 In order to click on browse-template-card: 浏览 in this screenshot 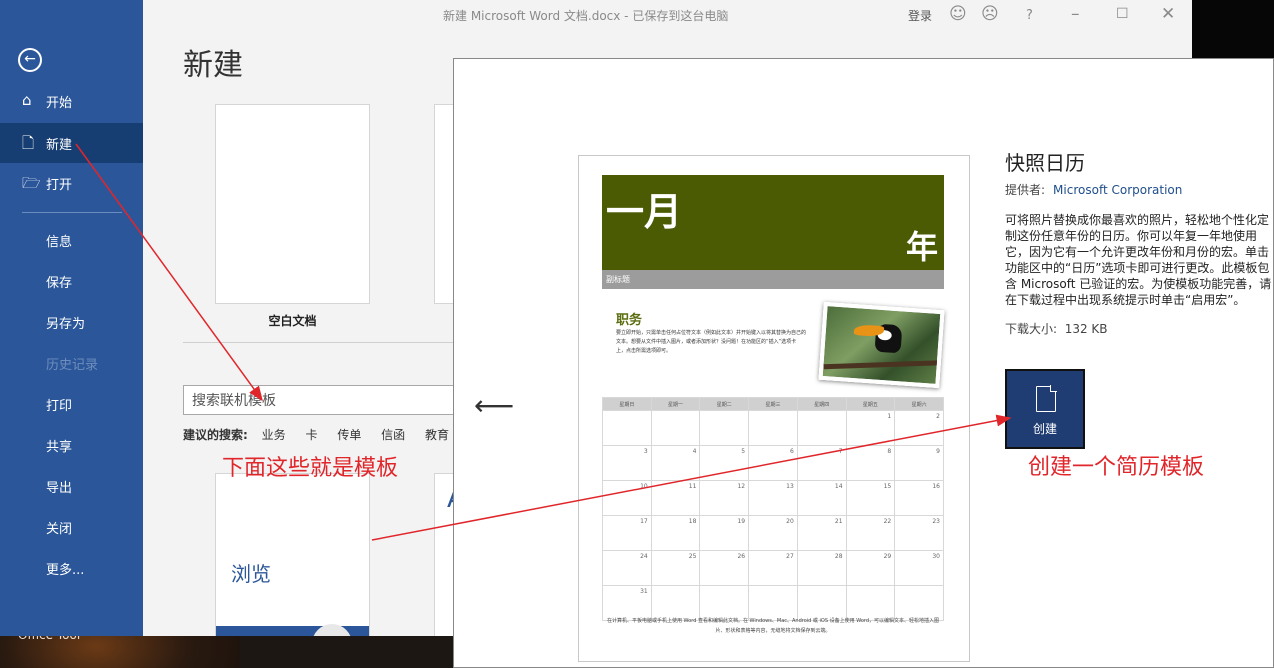, I will do `click(292, 554)`.